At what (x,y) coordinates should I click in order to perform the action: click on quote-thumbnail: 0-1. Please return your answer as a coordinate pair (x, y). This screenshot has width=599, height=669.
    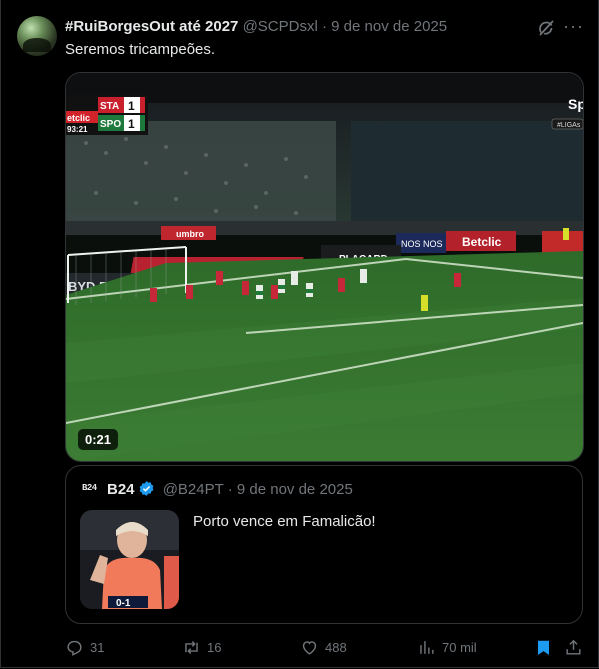
    Looking at the image, I should click on (129, 559).